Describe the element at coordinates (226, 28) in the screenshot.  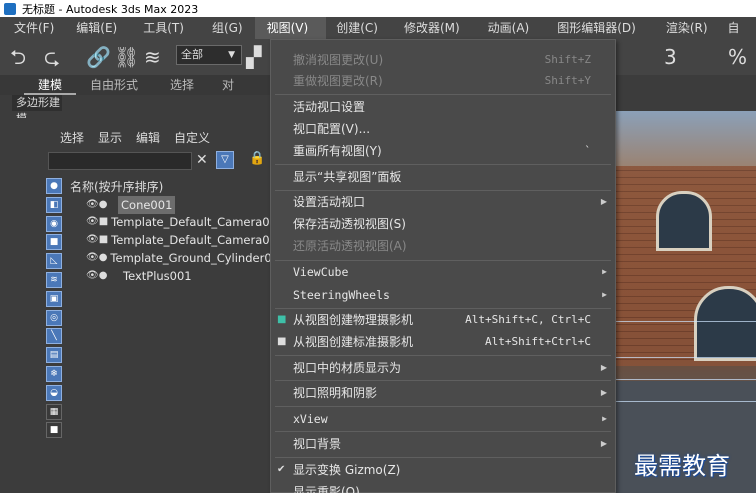
I see `menu-group: 组(G)` at that location.